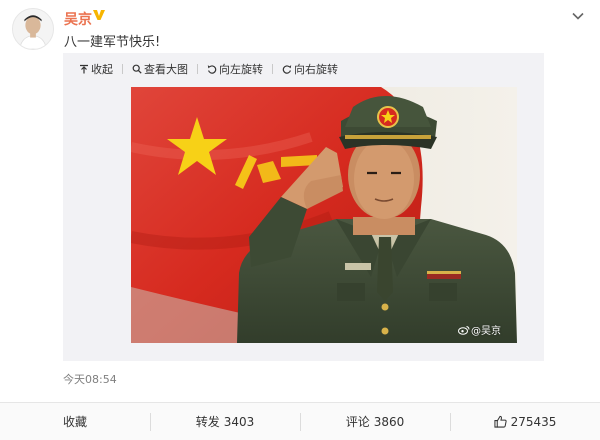 This screenshot has width=600, height=440. What do you see at coordinates (357, 422) in the screenshot?
I see `comment-label: 评论` at bounding box center [357, 422].